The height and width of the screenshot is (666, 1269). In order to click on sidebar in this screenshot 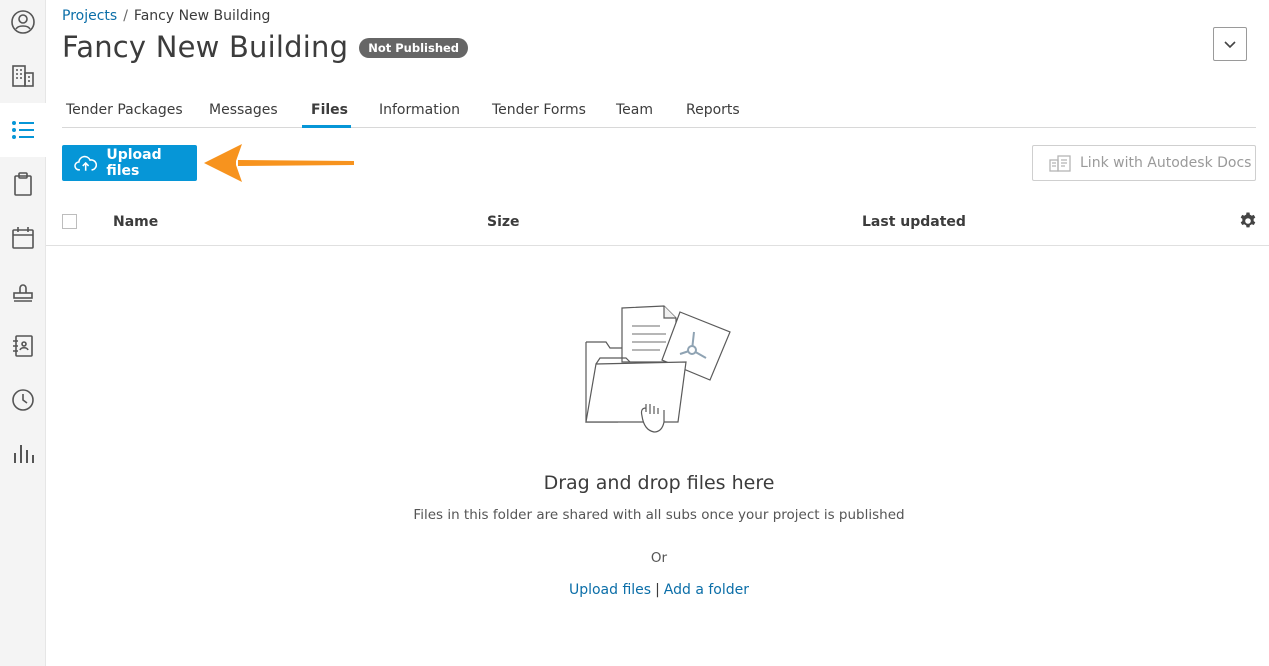, I will do `click(23, 333)`.